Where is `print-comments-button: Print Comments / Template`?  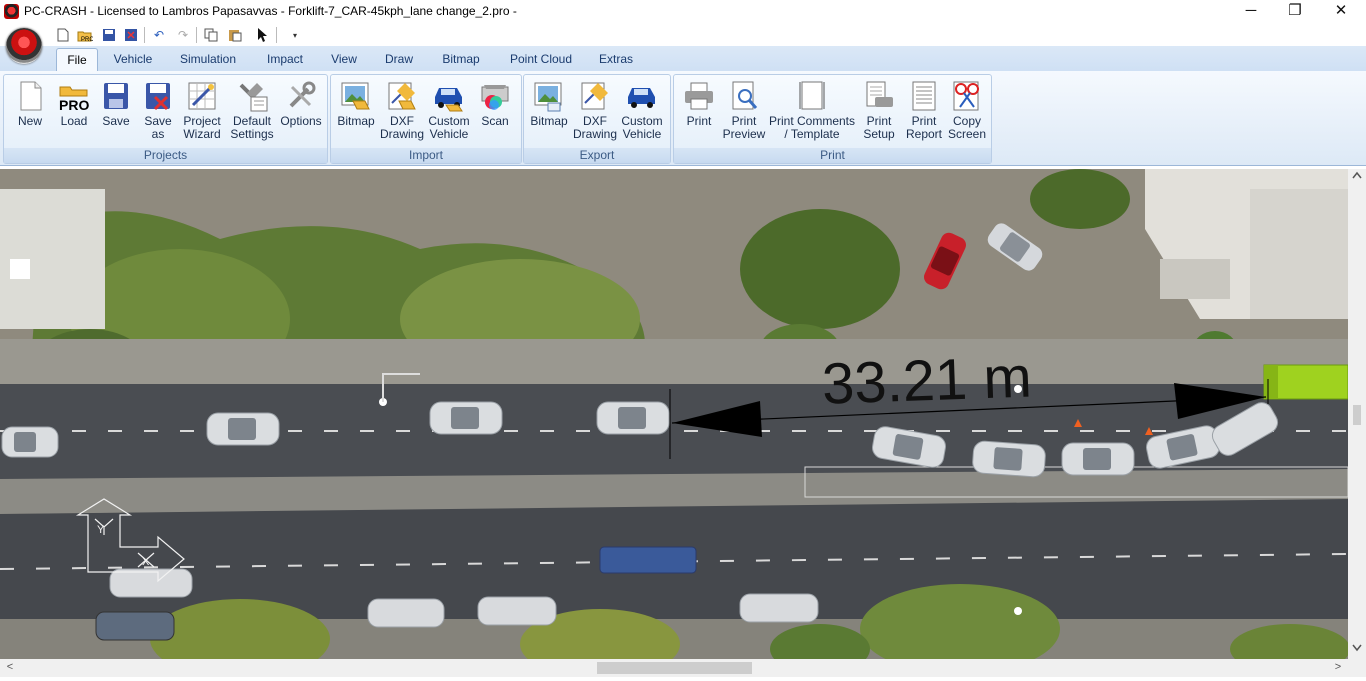
print-comments-button: Print Comments / Template is located at coordinates (812, 110).